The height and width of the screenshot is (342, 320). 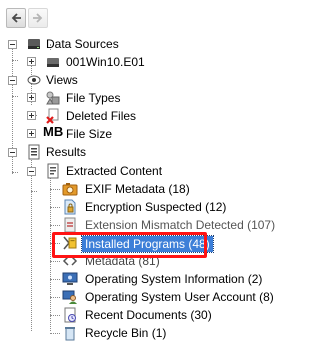 I want to click on tree-node-extracted-content: Extracted Content, so click(x=159, y=171).